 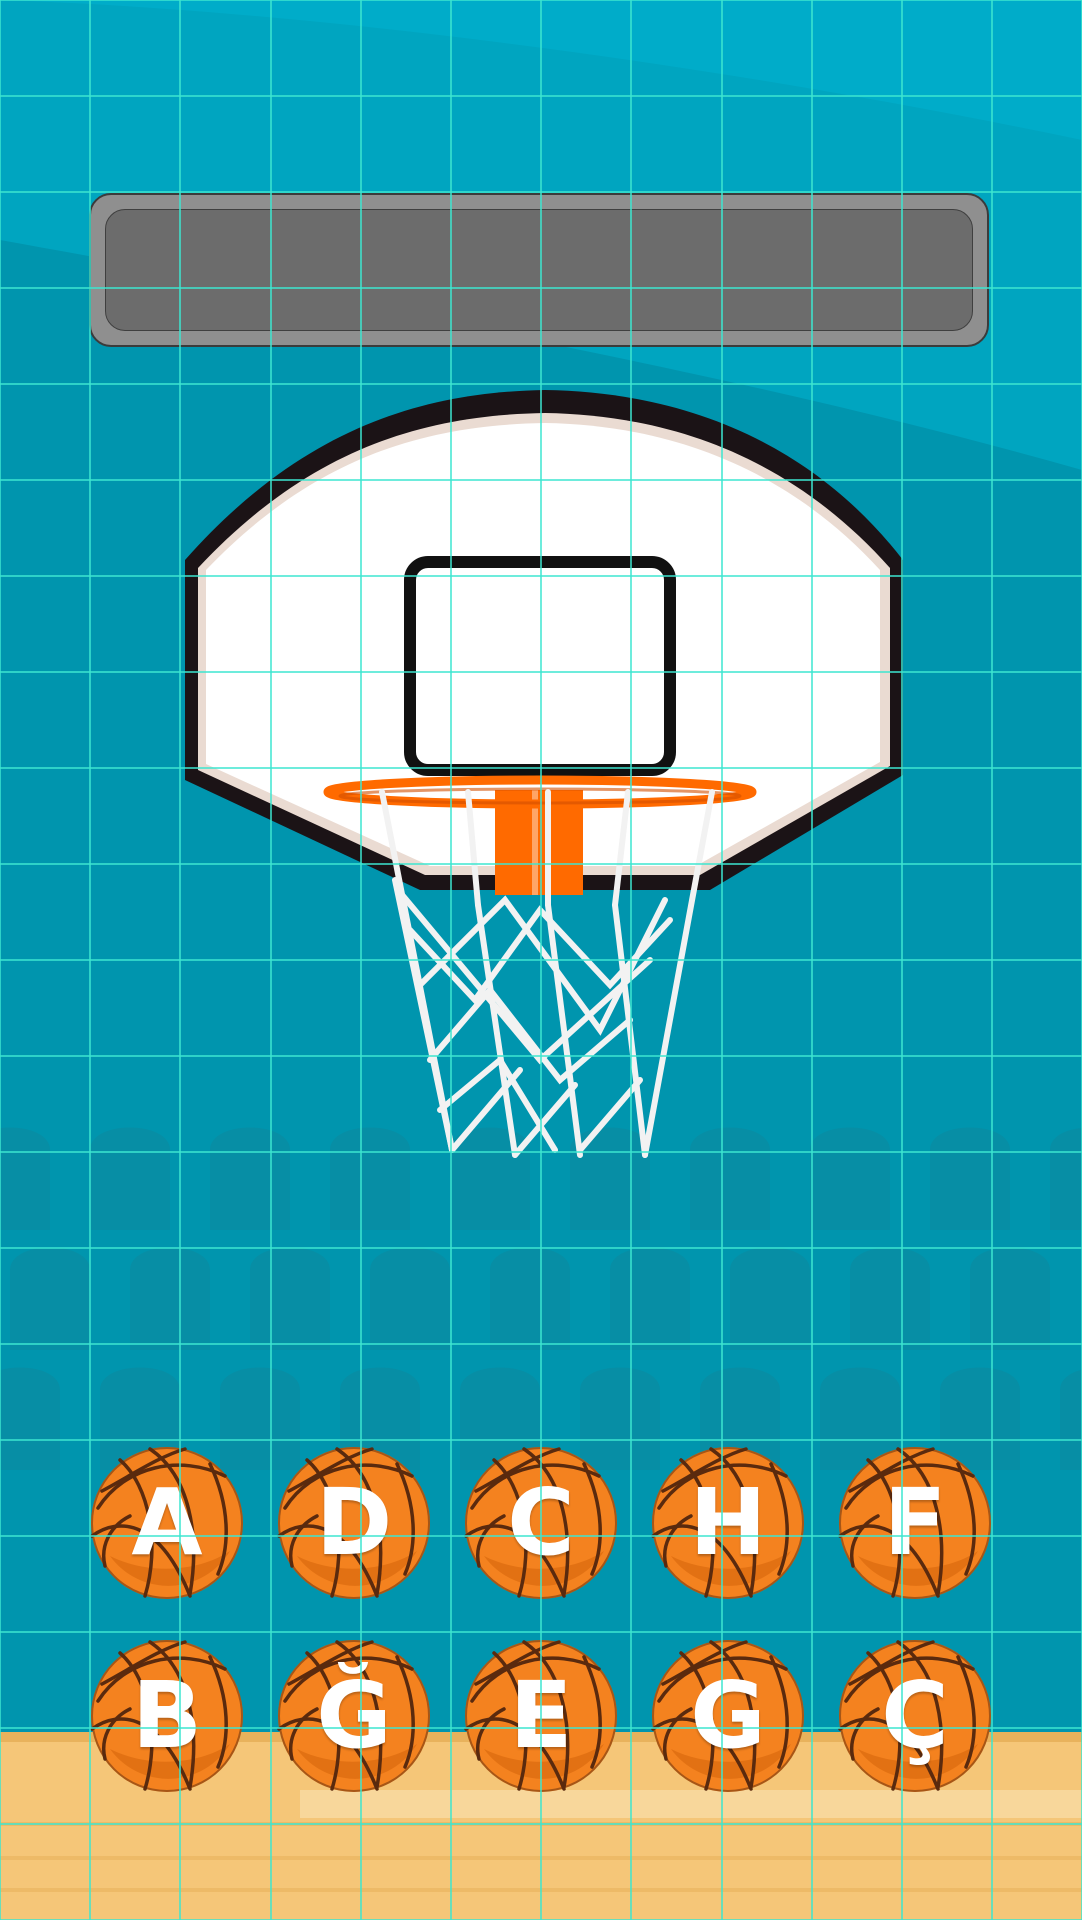 I want to click on letter-ball-a: A, so click(x=167, y=1523).